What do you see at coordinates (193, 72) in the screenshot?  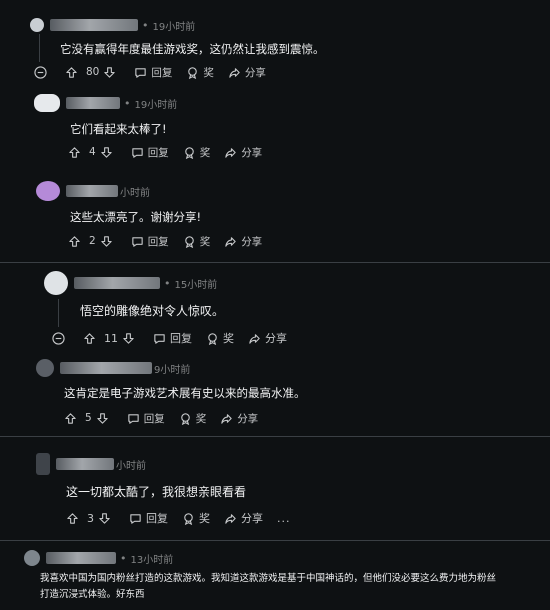 I see `award-icon` at bounding box center [193, 72].